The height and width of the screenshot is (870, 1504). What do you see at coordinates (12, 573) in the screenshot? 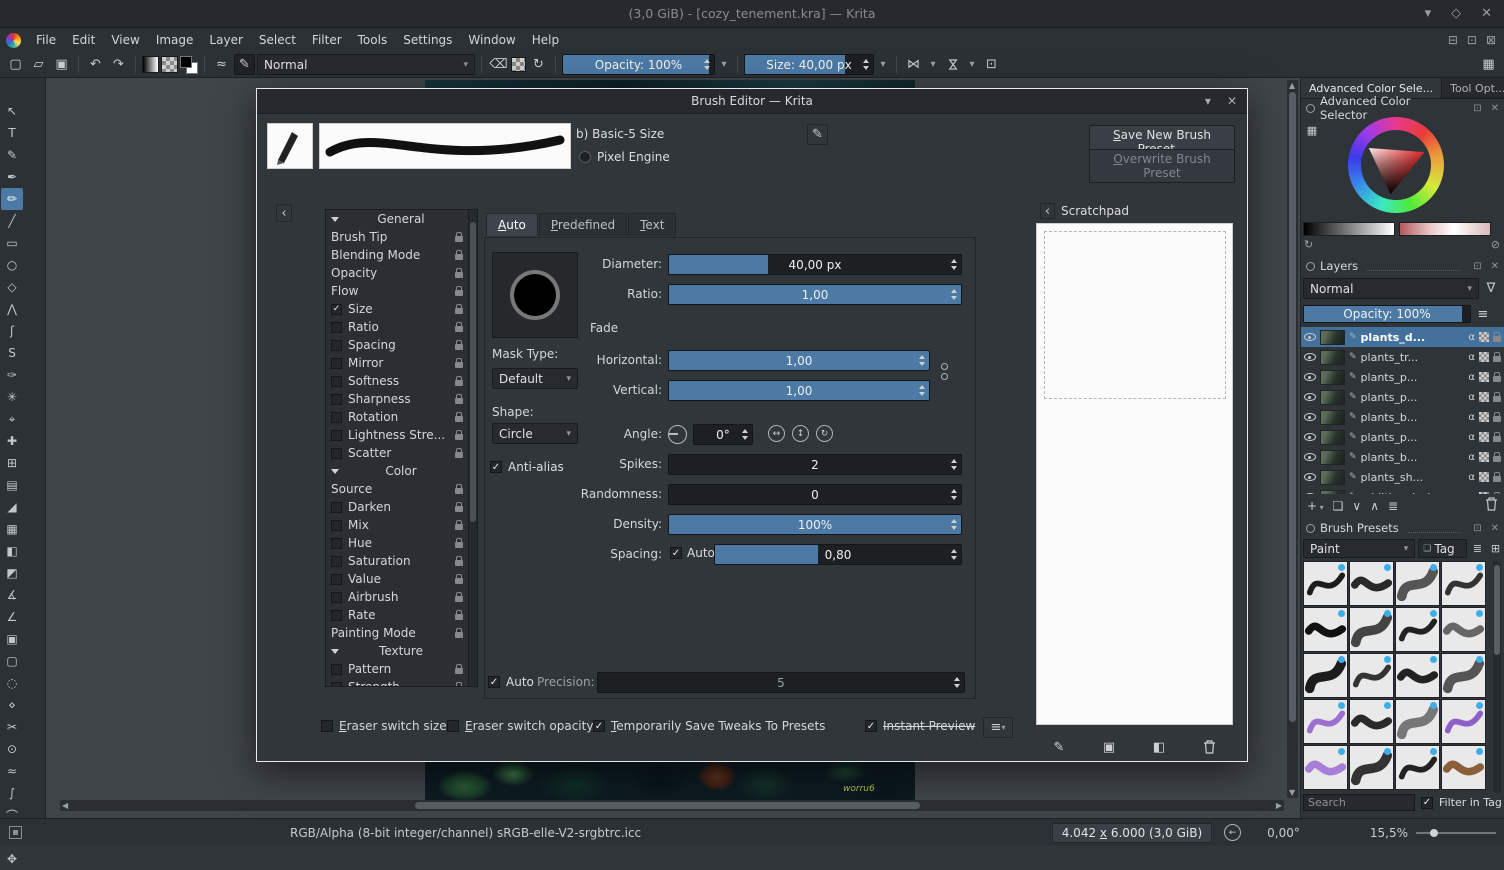
I see `tool-enclose-fill: ◩` at bounding box center [12, 573].